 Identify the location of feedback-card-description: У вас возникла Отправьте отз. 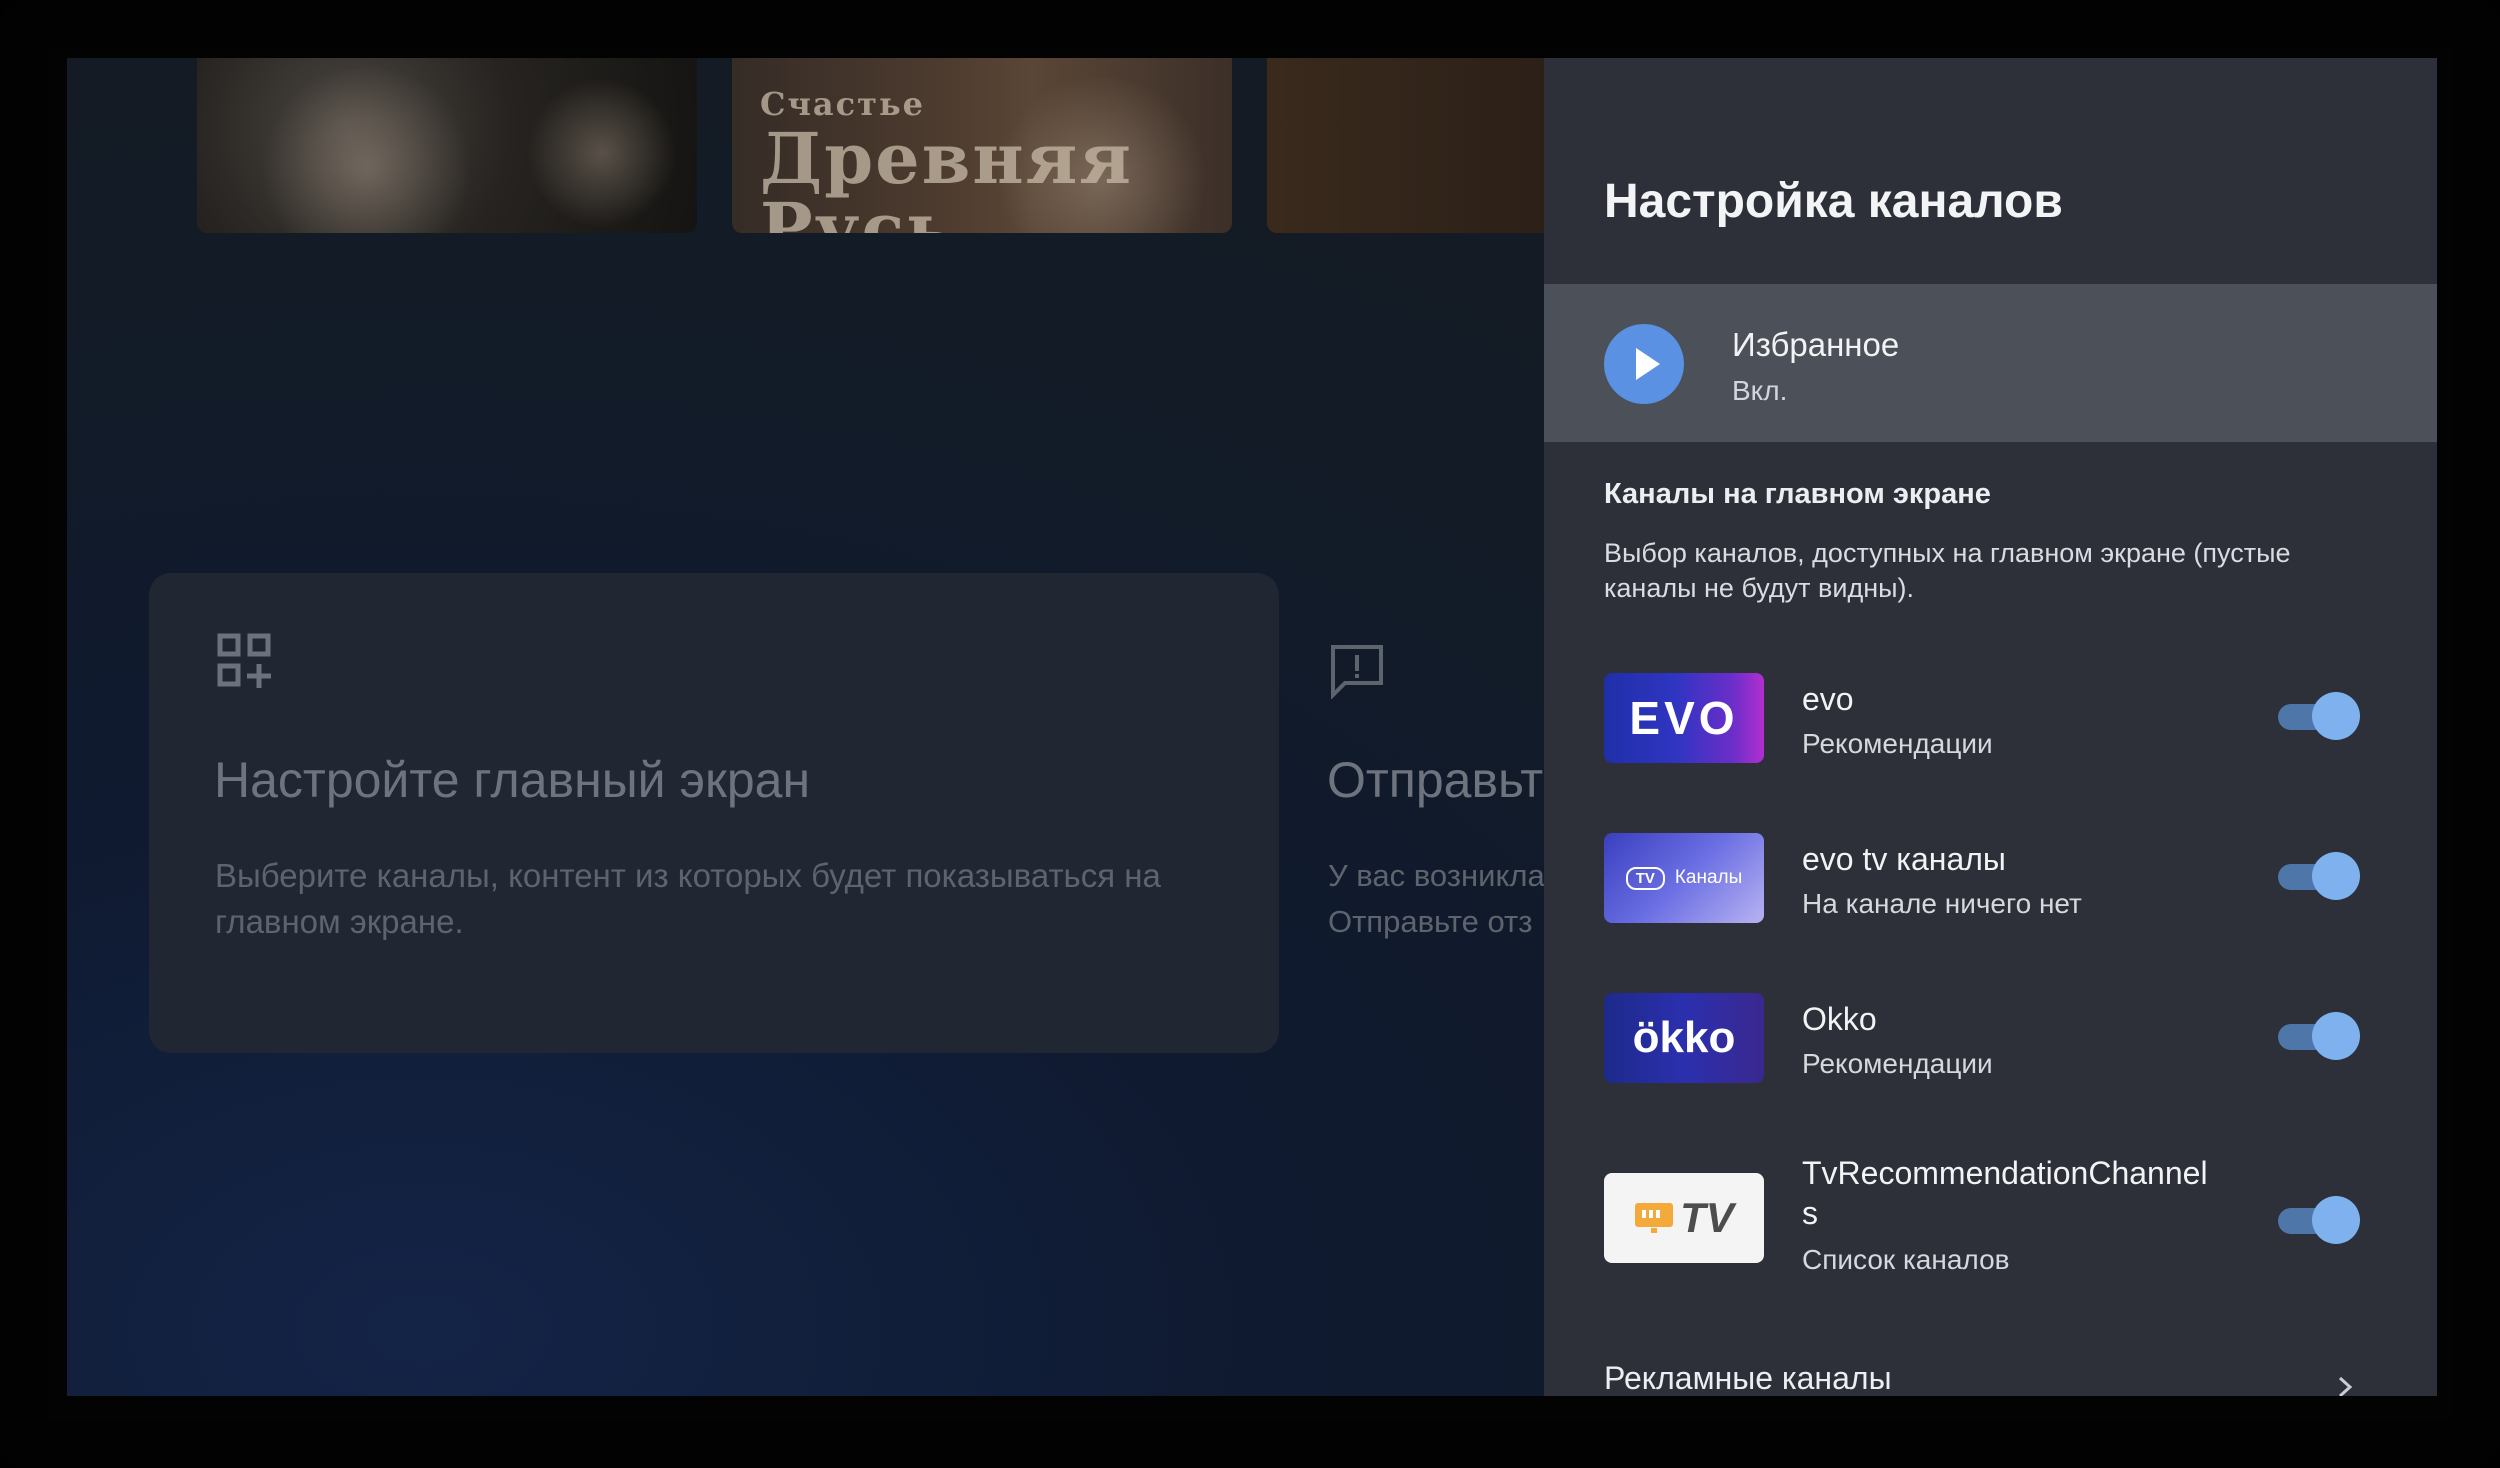
(1436, 898).